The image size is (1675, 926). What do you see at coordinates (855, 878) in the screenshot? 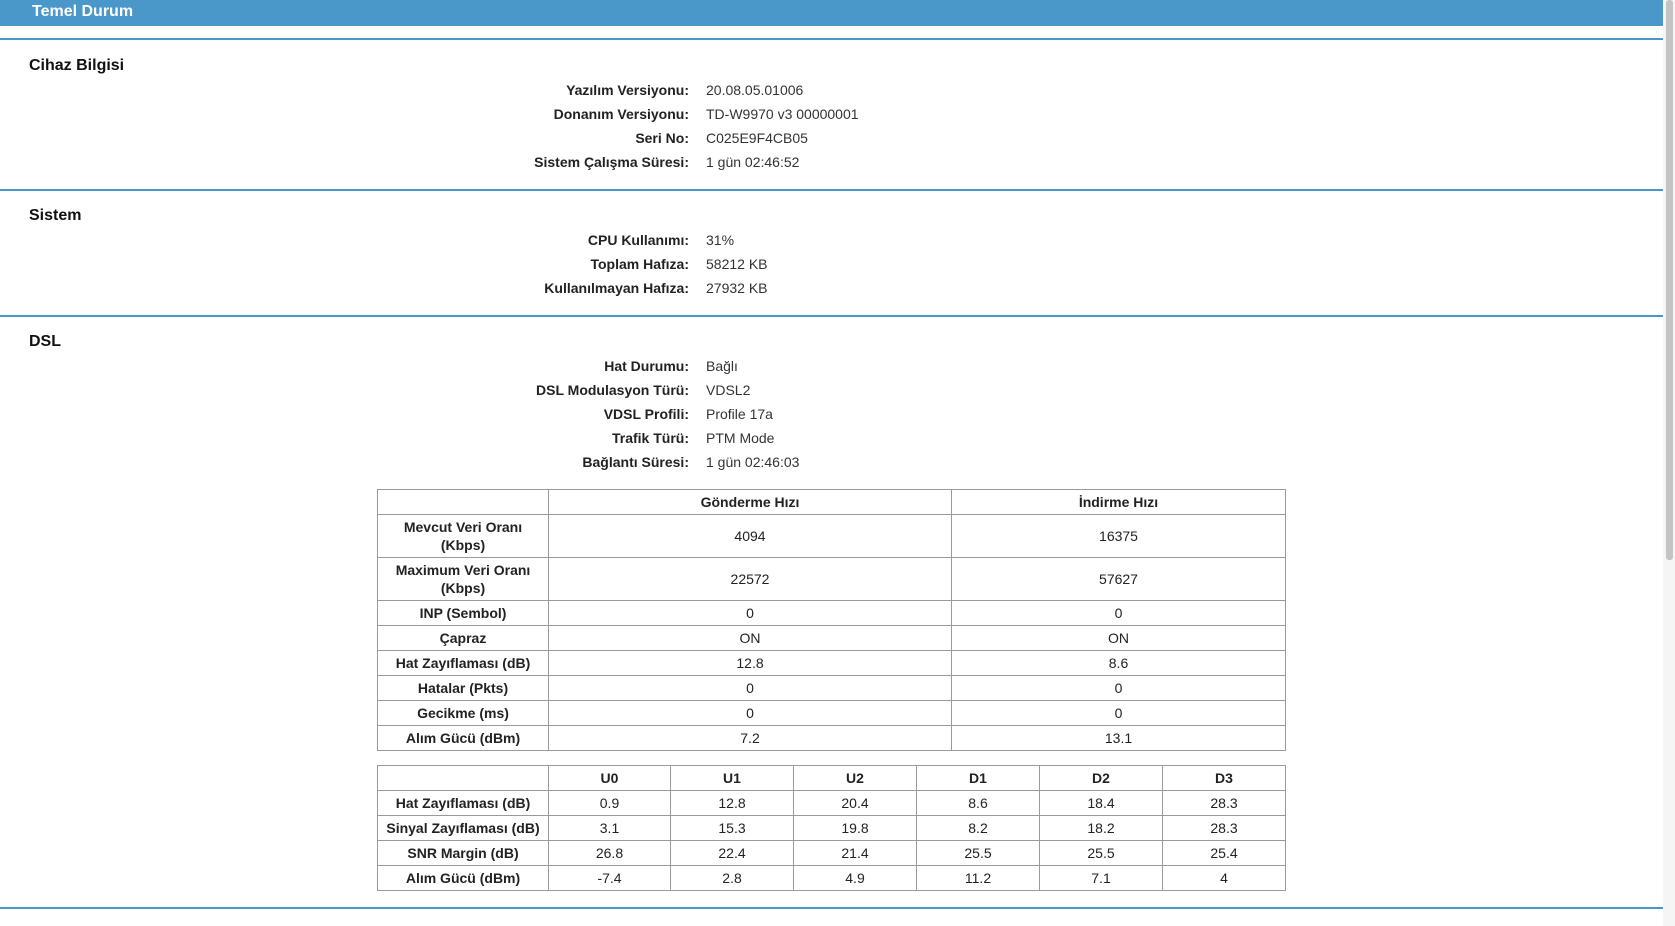
I see `table-cell: 4.9` at bounding box center [855, 878].